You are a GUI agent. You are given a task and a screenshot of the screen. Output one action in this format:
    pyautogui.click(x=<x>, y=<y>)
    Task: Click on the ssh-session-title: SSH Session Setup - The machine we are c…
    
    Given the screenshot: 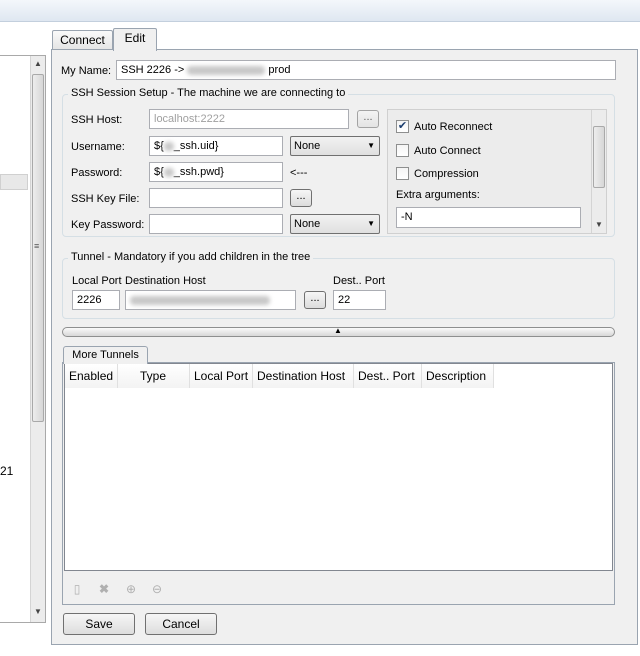 What is the action you would take?
    pyautogui.click(x=208, y=93)
    